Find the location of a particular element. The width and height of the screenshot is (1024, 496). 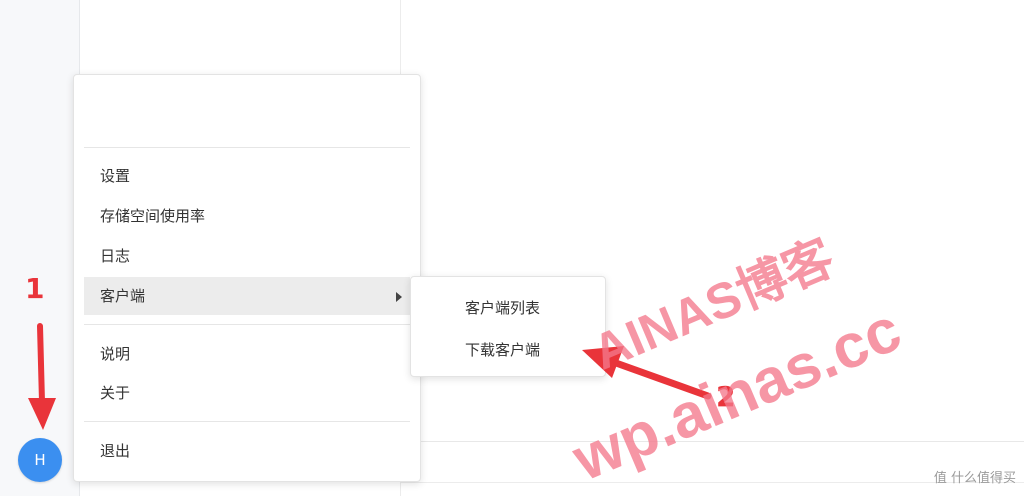

chevron-right-icon is located at coordinates (399, 297).